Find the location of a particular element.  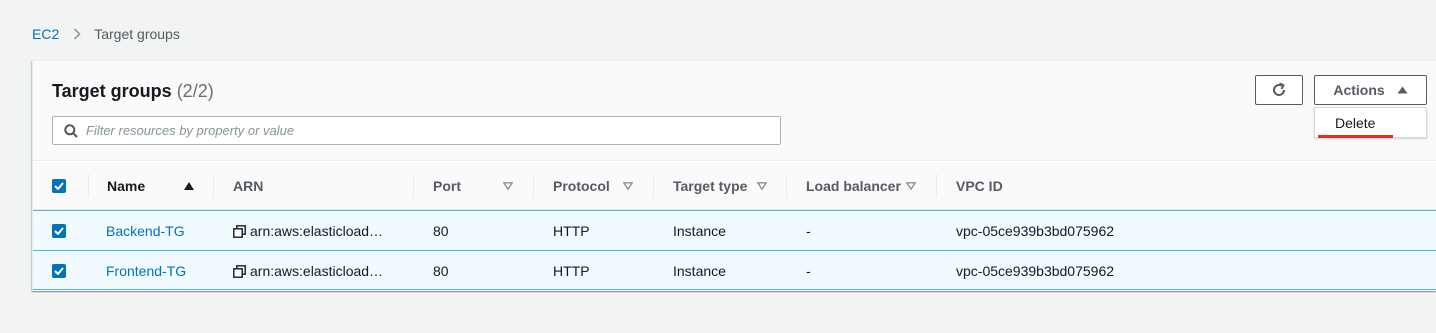

refresh-button is located at coordinates (1279, 90).